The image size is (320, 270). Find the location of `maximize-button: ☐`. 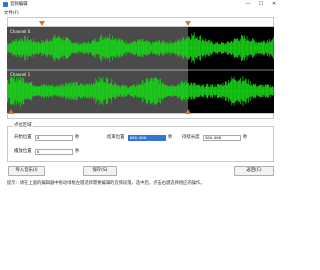

maximize-button: ☐ is located at coordinates (261, 4).